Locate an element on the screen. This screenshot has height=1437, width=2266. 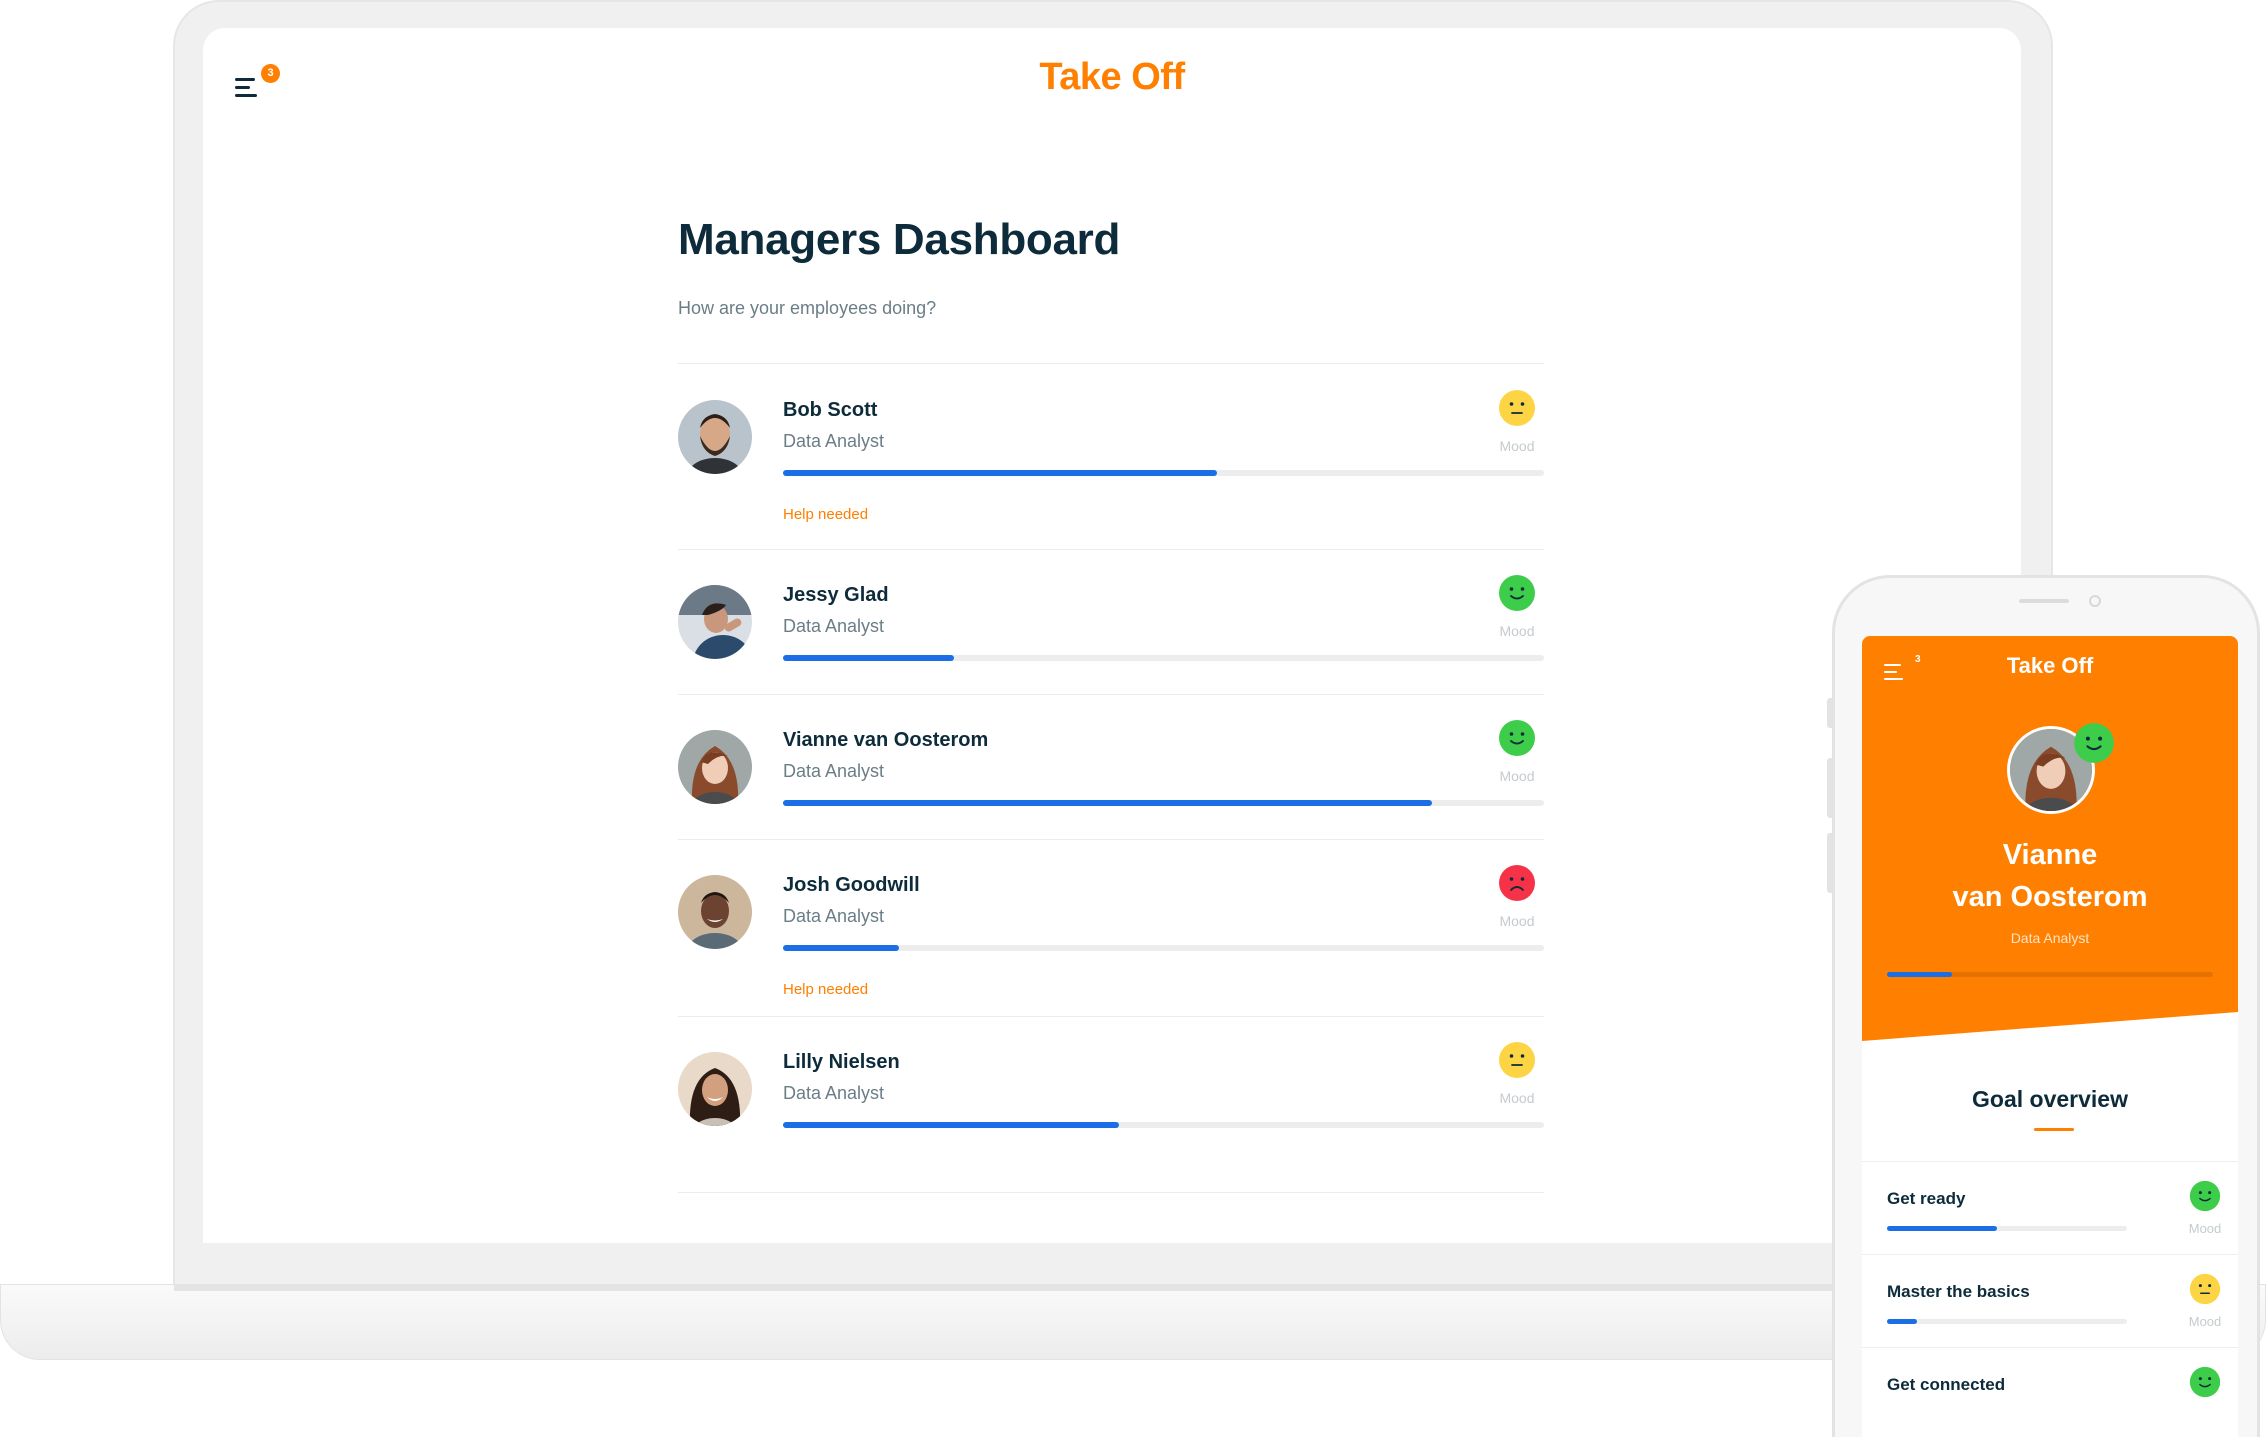
profile-progress-fill is located at coordinates (1920, 974).